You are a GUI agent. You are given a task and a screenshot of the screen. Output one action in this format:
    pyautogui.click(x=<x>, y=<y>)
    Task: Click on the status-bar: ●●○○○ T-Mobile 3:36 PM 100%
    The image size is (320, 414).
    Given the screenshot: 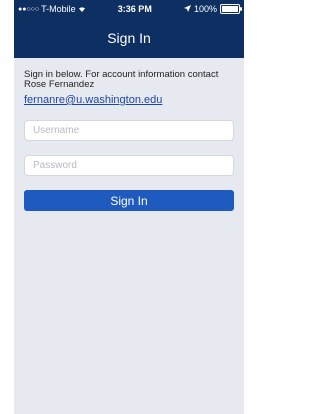 What is the action you would take?
    pyautogui.click(x=129, y=9)
    